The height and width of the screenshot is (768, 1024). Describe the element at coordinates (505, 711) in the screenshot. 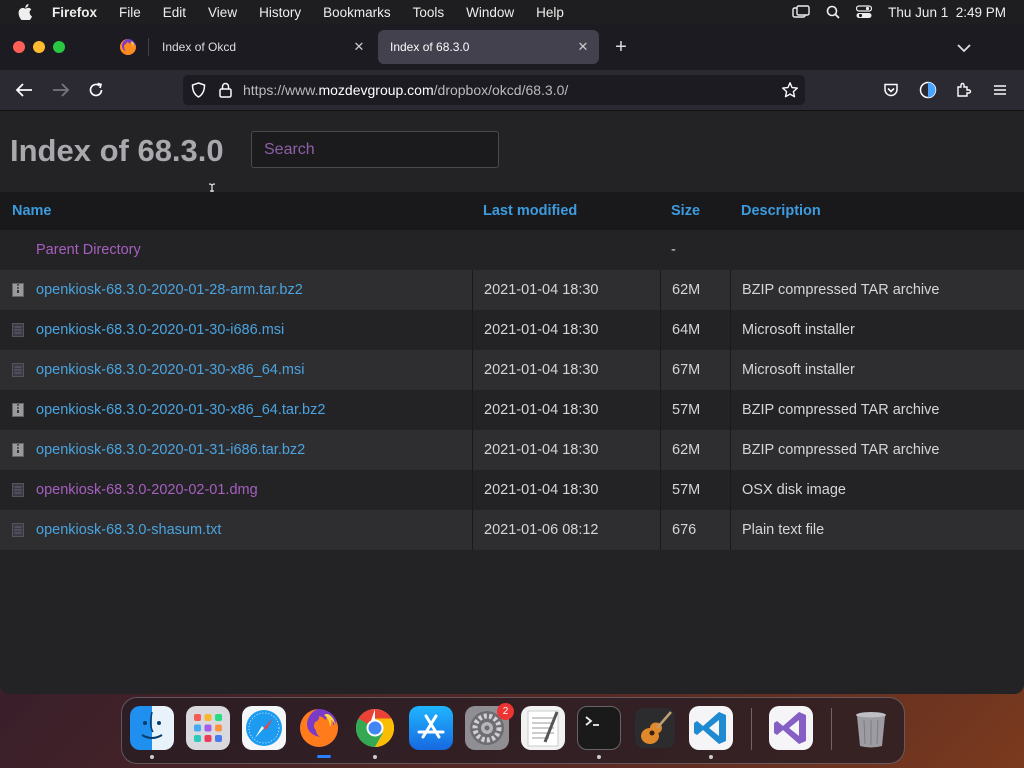

I see `notification-badge: 2` at that location.